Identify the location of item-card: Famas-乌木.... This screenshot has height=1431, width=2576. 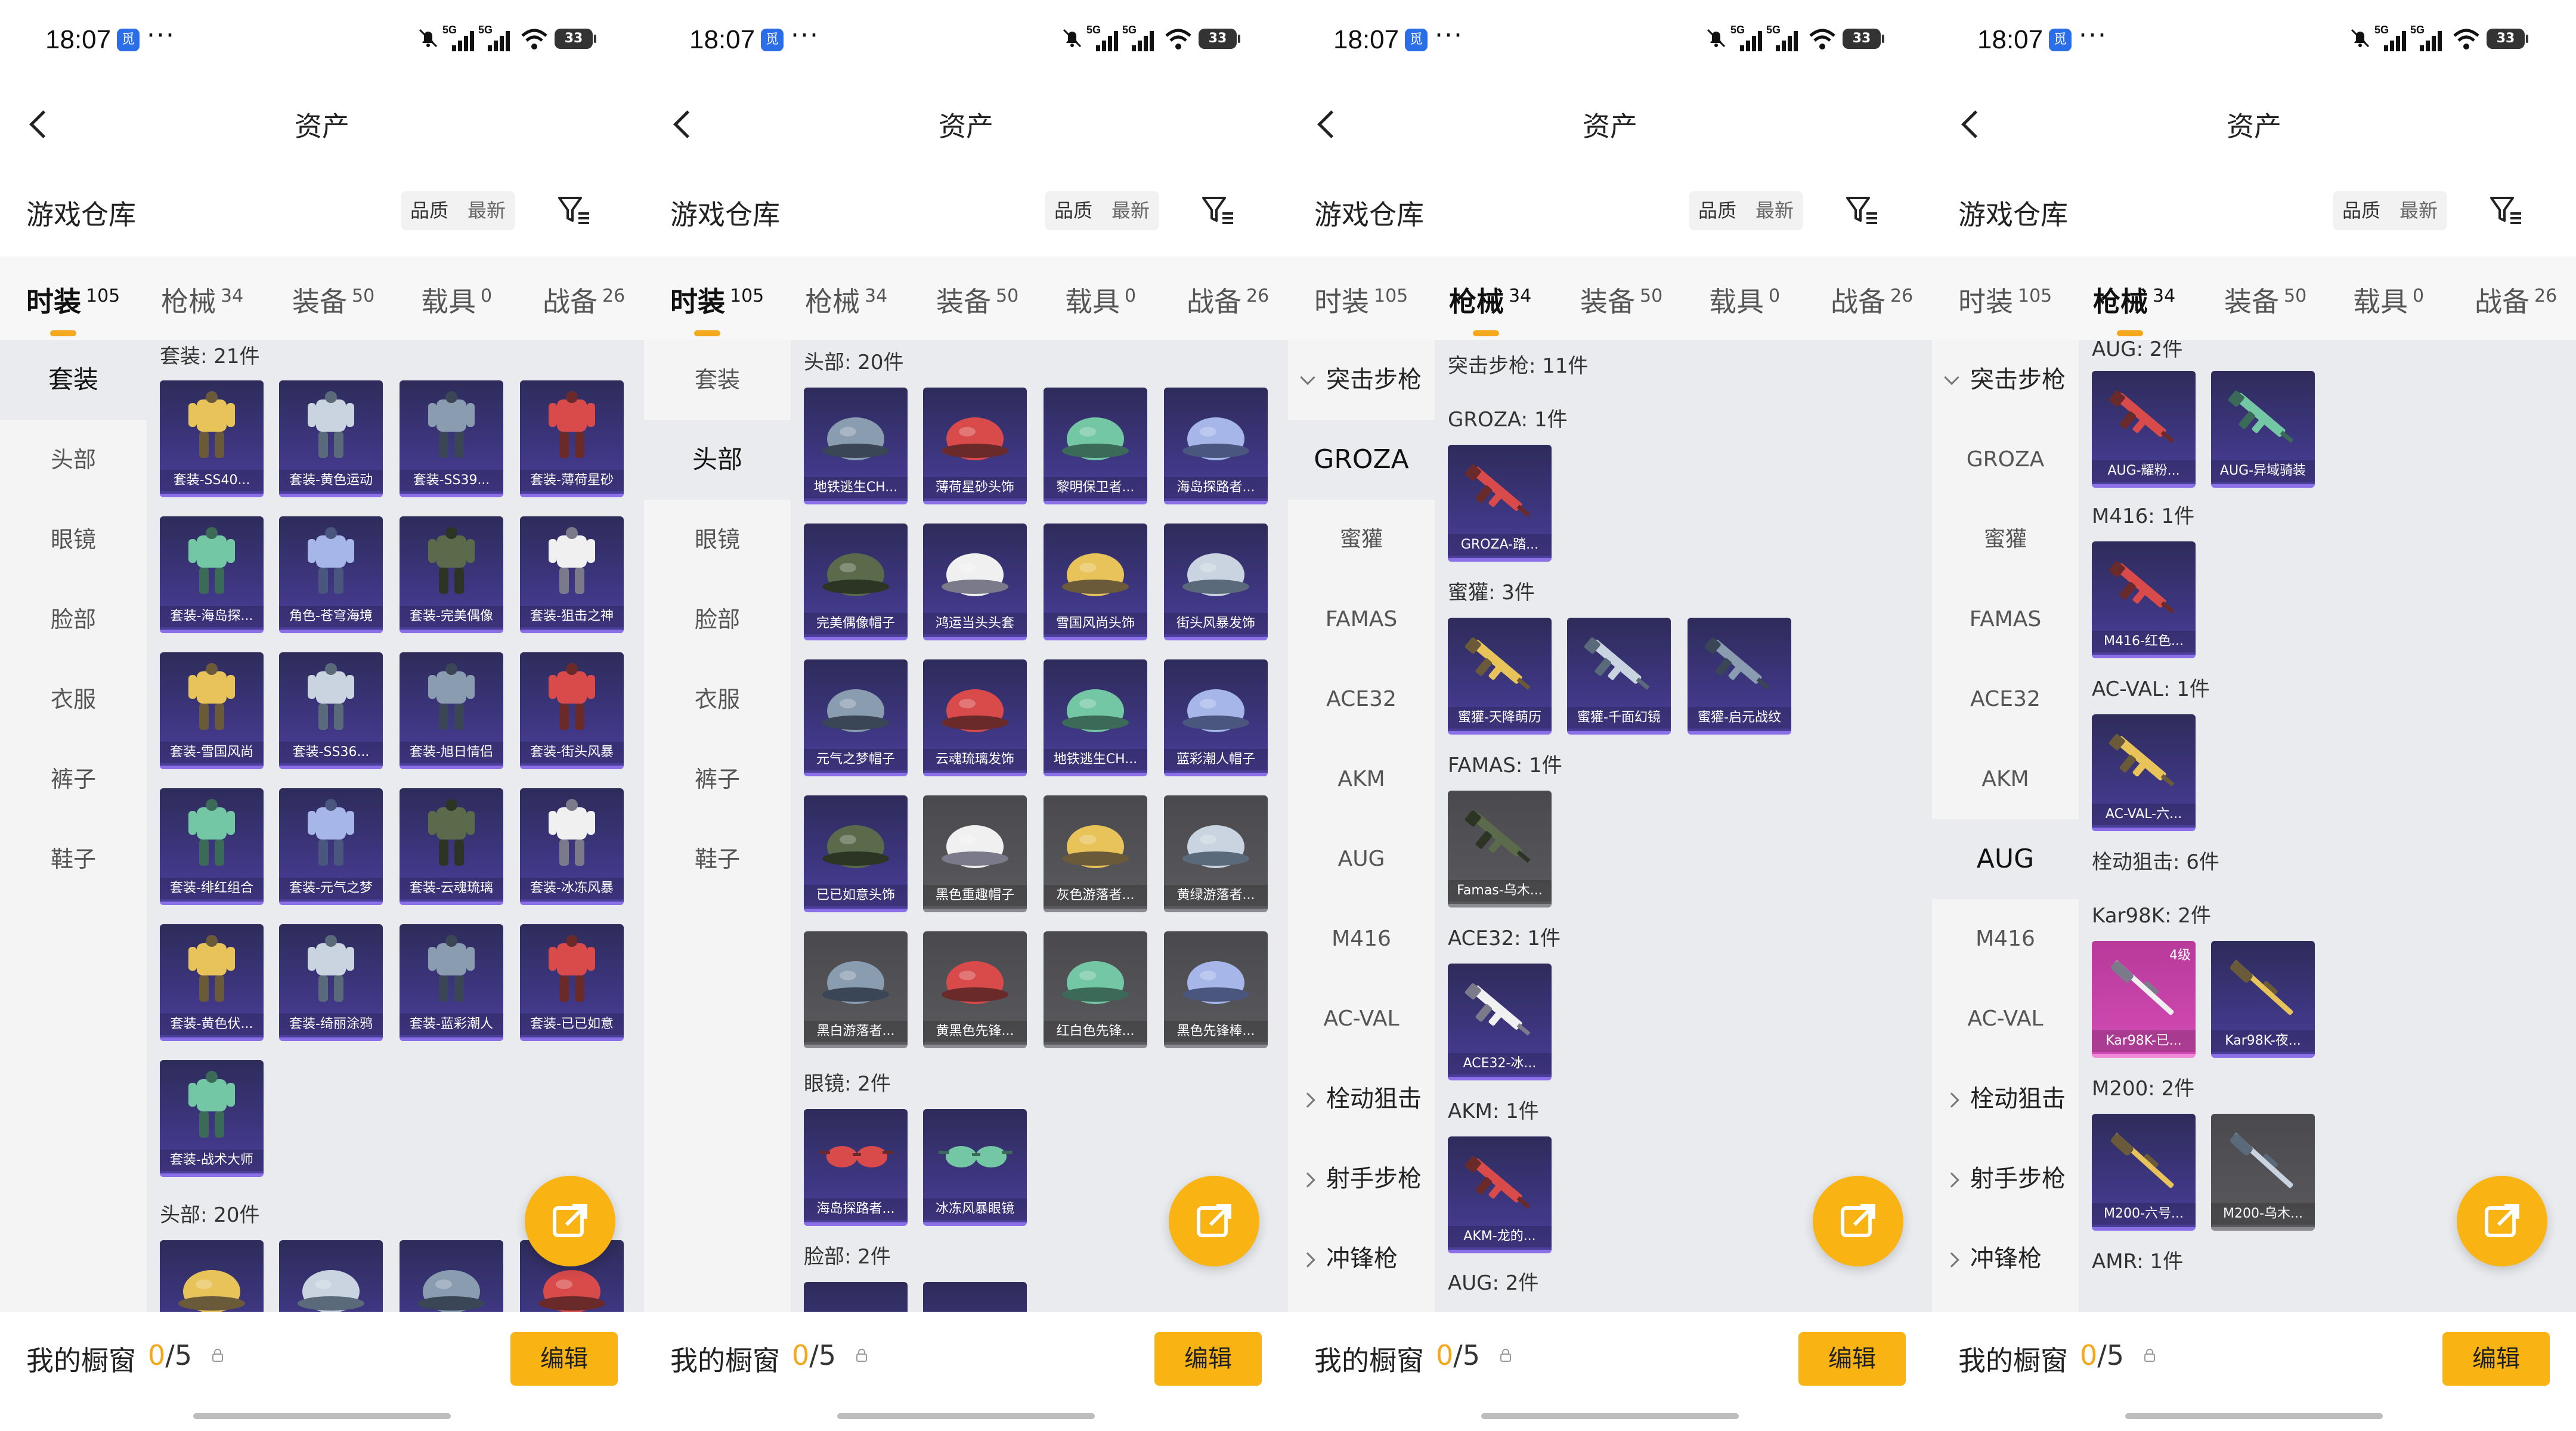
(1500, 849).